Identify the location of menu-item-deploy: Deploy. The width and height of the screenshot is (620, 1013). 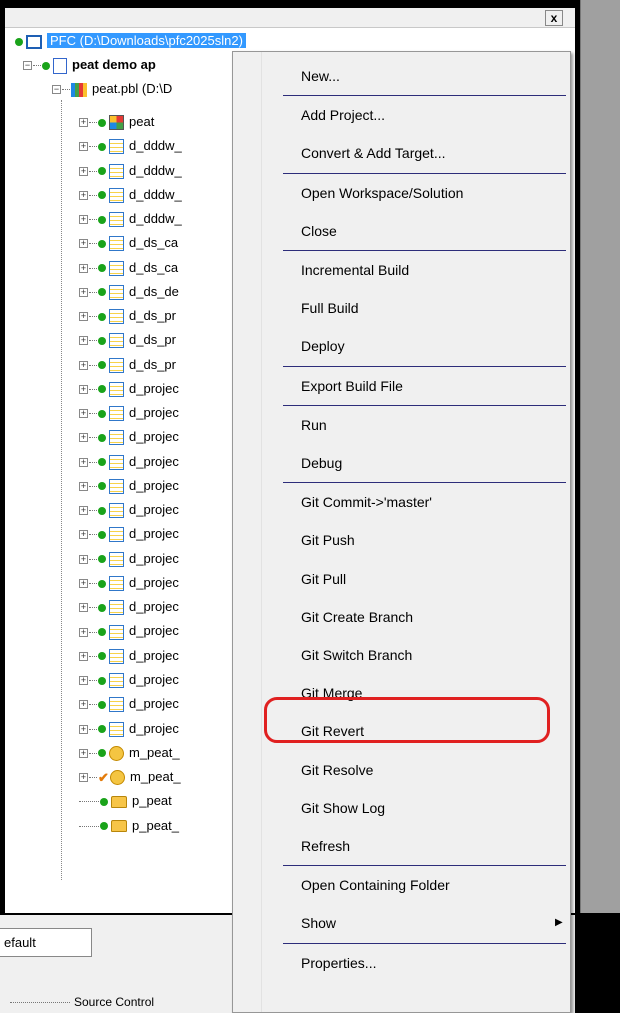
(323, 346).